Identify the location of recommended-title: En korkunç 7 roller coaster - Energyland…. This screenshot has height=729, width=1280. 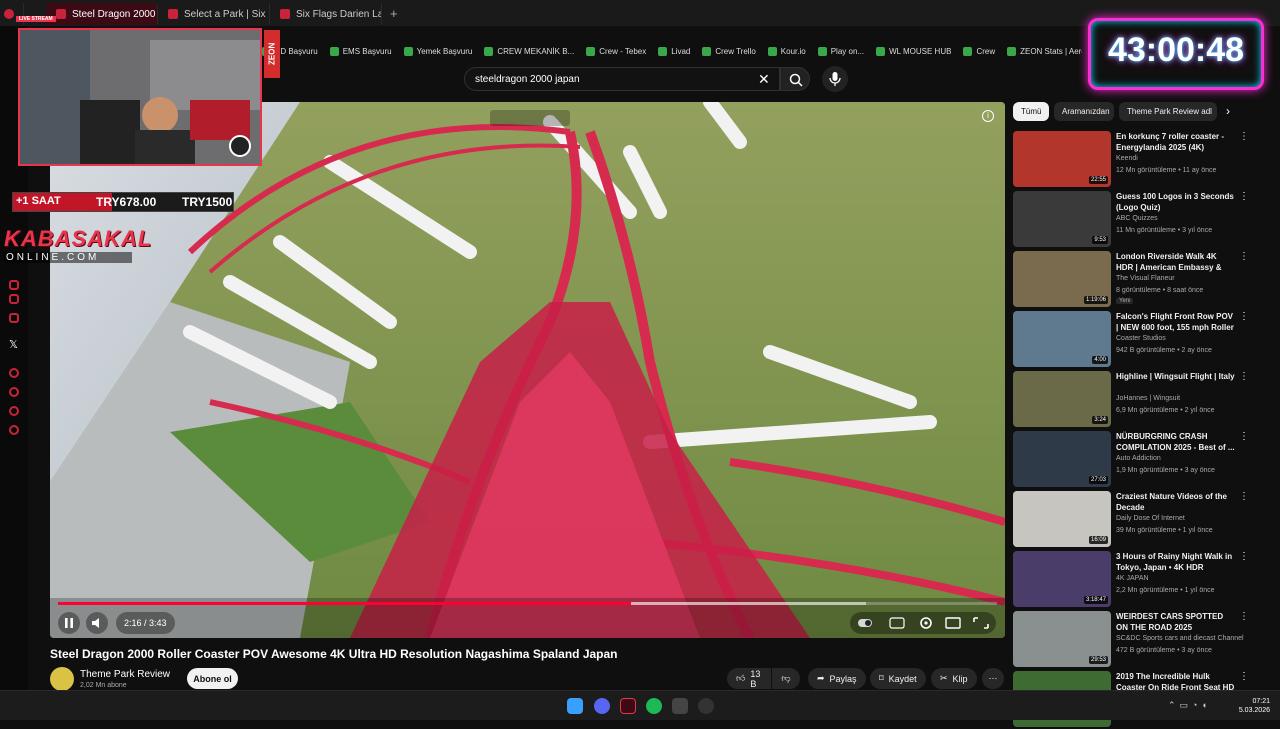
(1176, 142).